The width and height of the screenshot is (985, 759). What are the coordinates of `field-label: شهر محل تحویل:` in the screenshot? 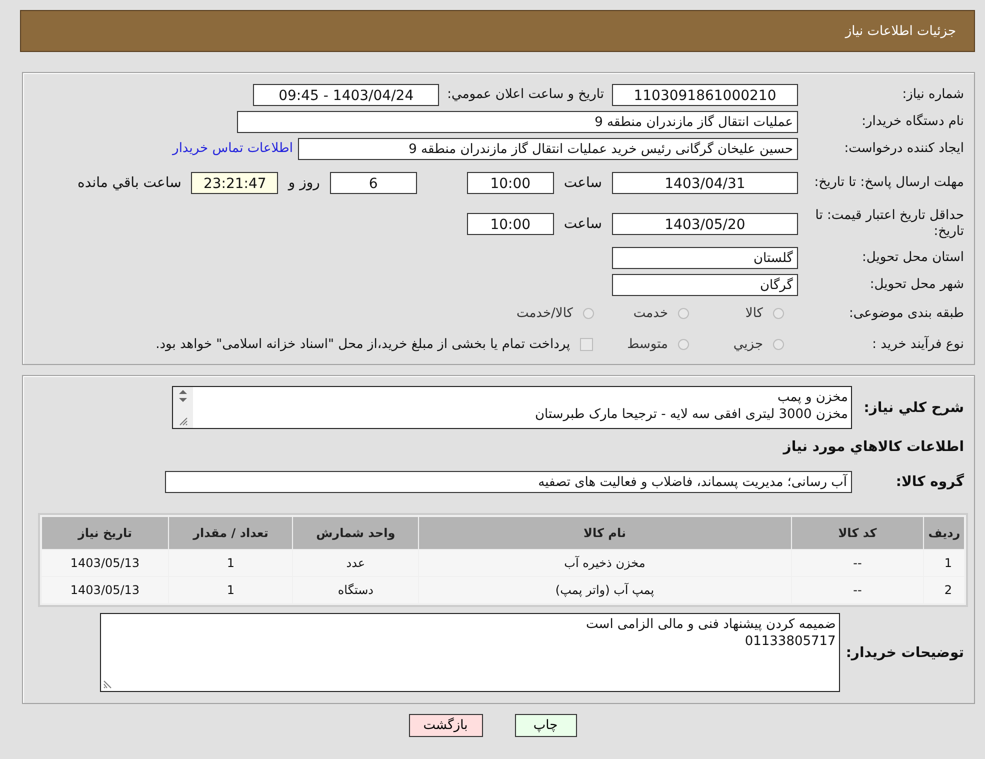 It's located at (916, 284).